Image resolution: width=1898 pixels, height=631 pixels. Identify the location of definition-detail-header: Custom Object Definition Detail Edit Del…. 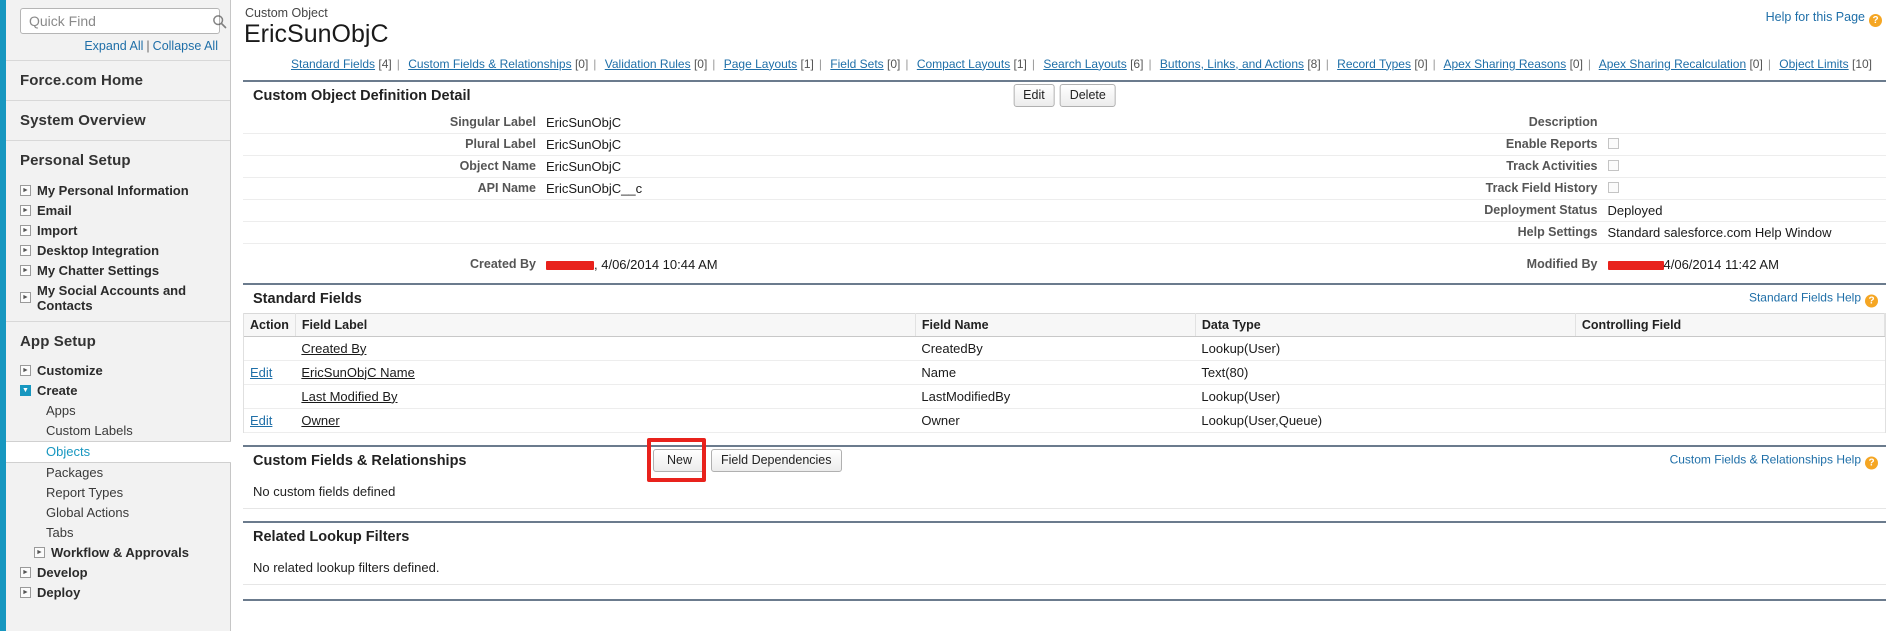
(1064, 94).